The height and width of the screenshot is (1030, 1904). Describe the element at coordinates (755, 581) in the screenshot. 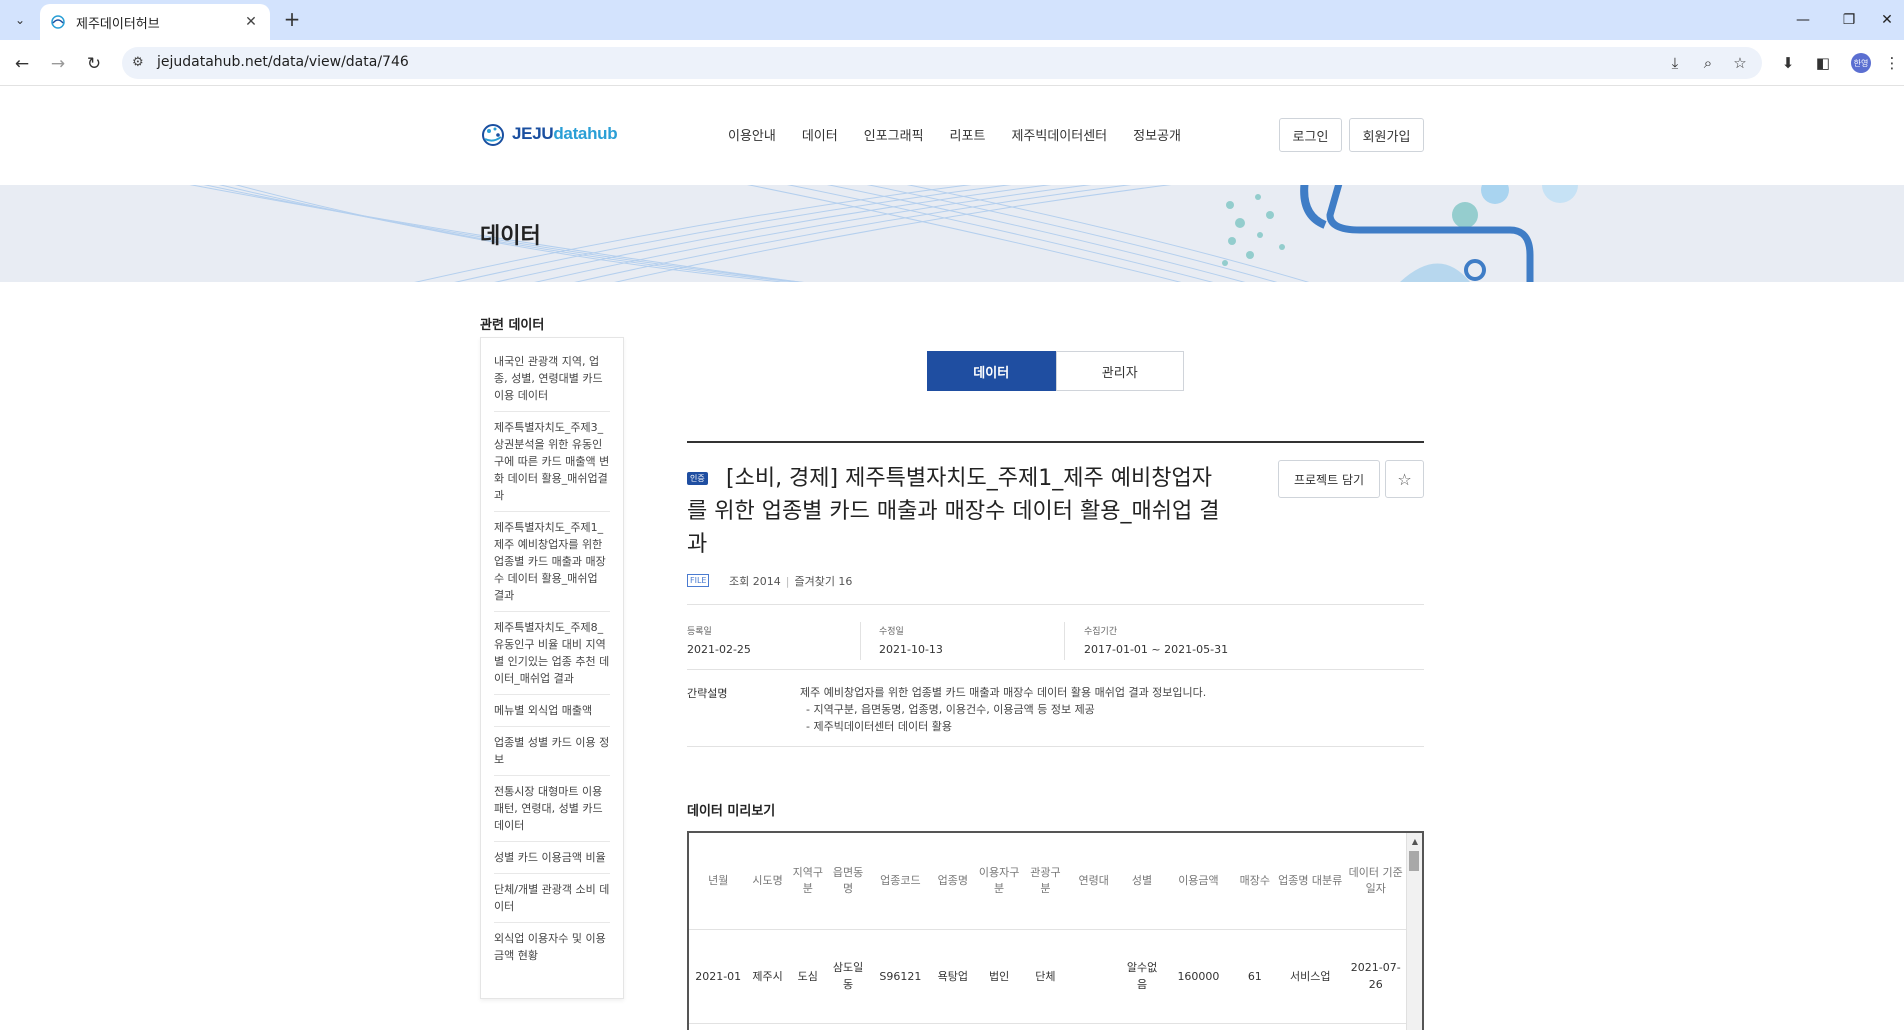

I see `view-count: 조회 2014` at that location.